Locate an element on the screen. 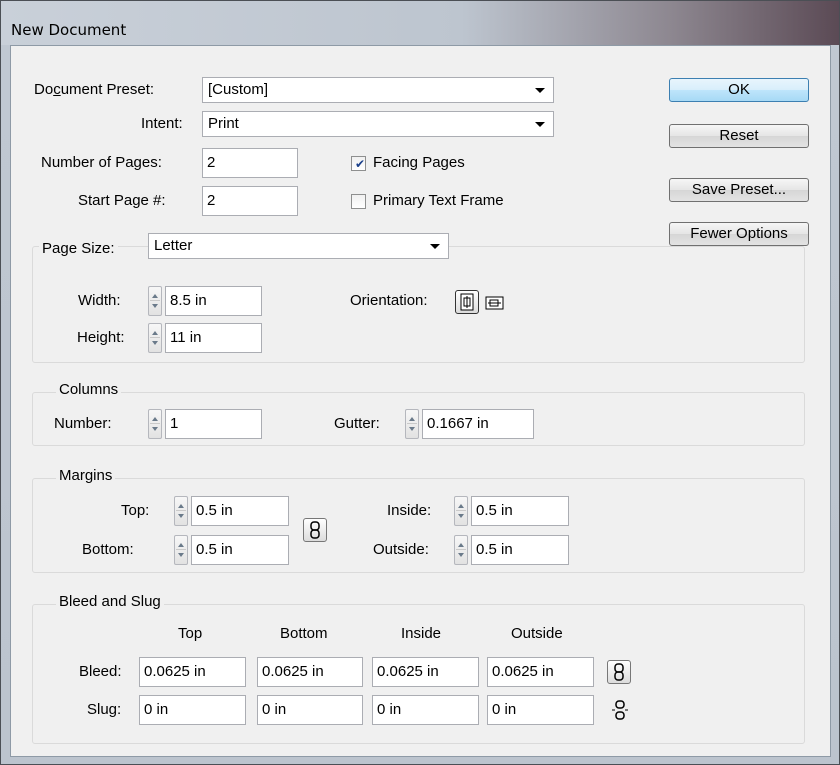 The width and height of the screenshot is (840, 765). columns-number-stepper is located at coordinates (155, 424).